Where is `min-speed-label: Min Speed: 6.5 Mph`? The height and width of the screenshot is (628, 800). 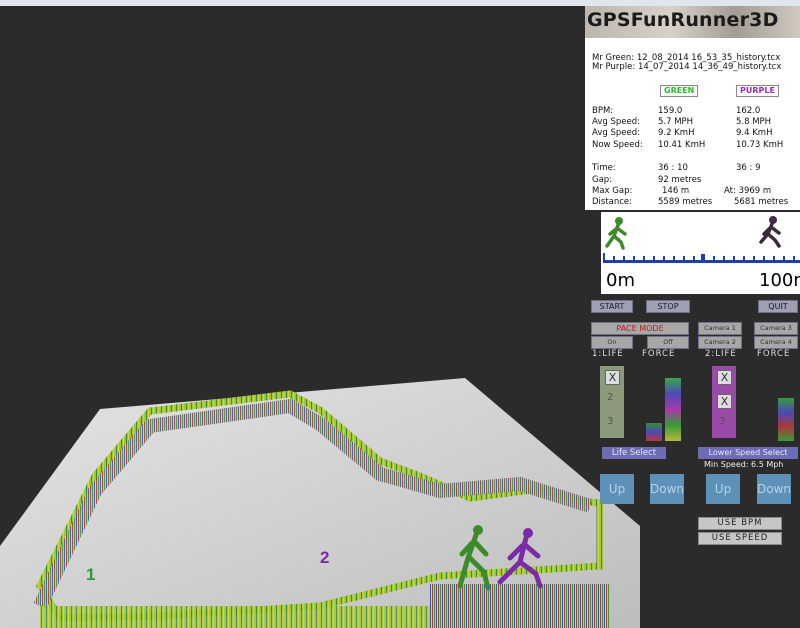
min-speed-label: Min Speed: 6.5 Mph is located at coordinates (744, 464).